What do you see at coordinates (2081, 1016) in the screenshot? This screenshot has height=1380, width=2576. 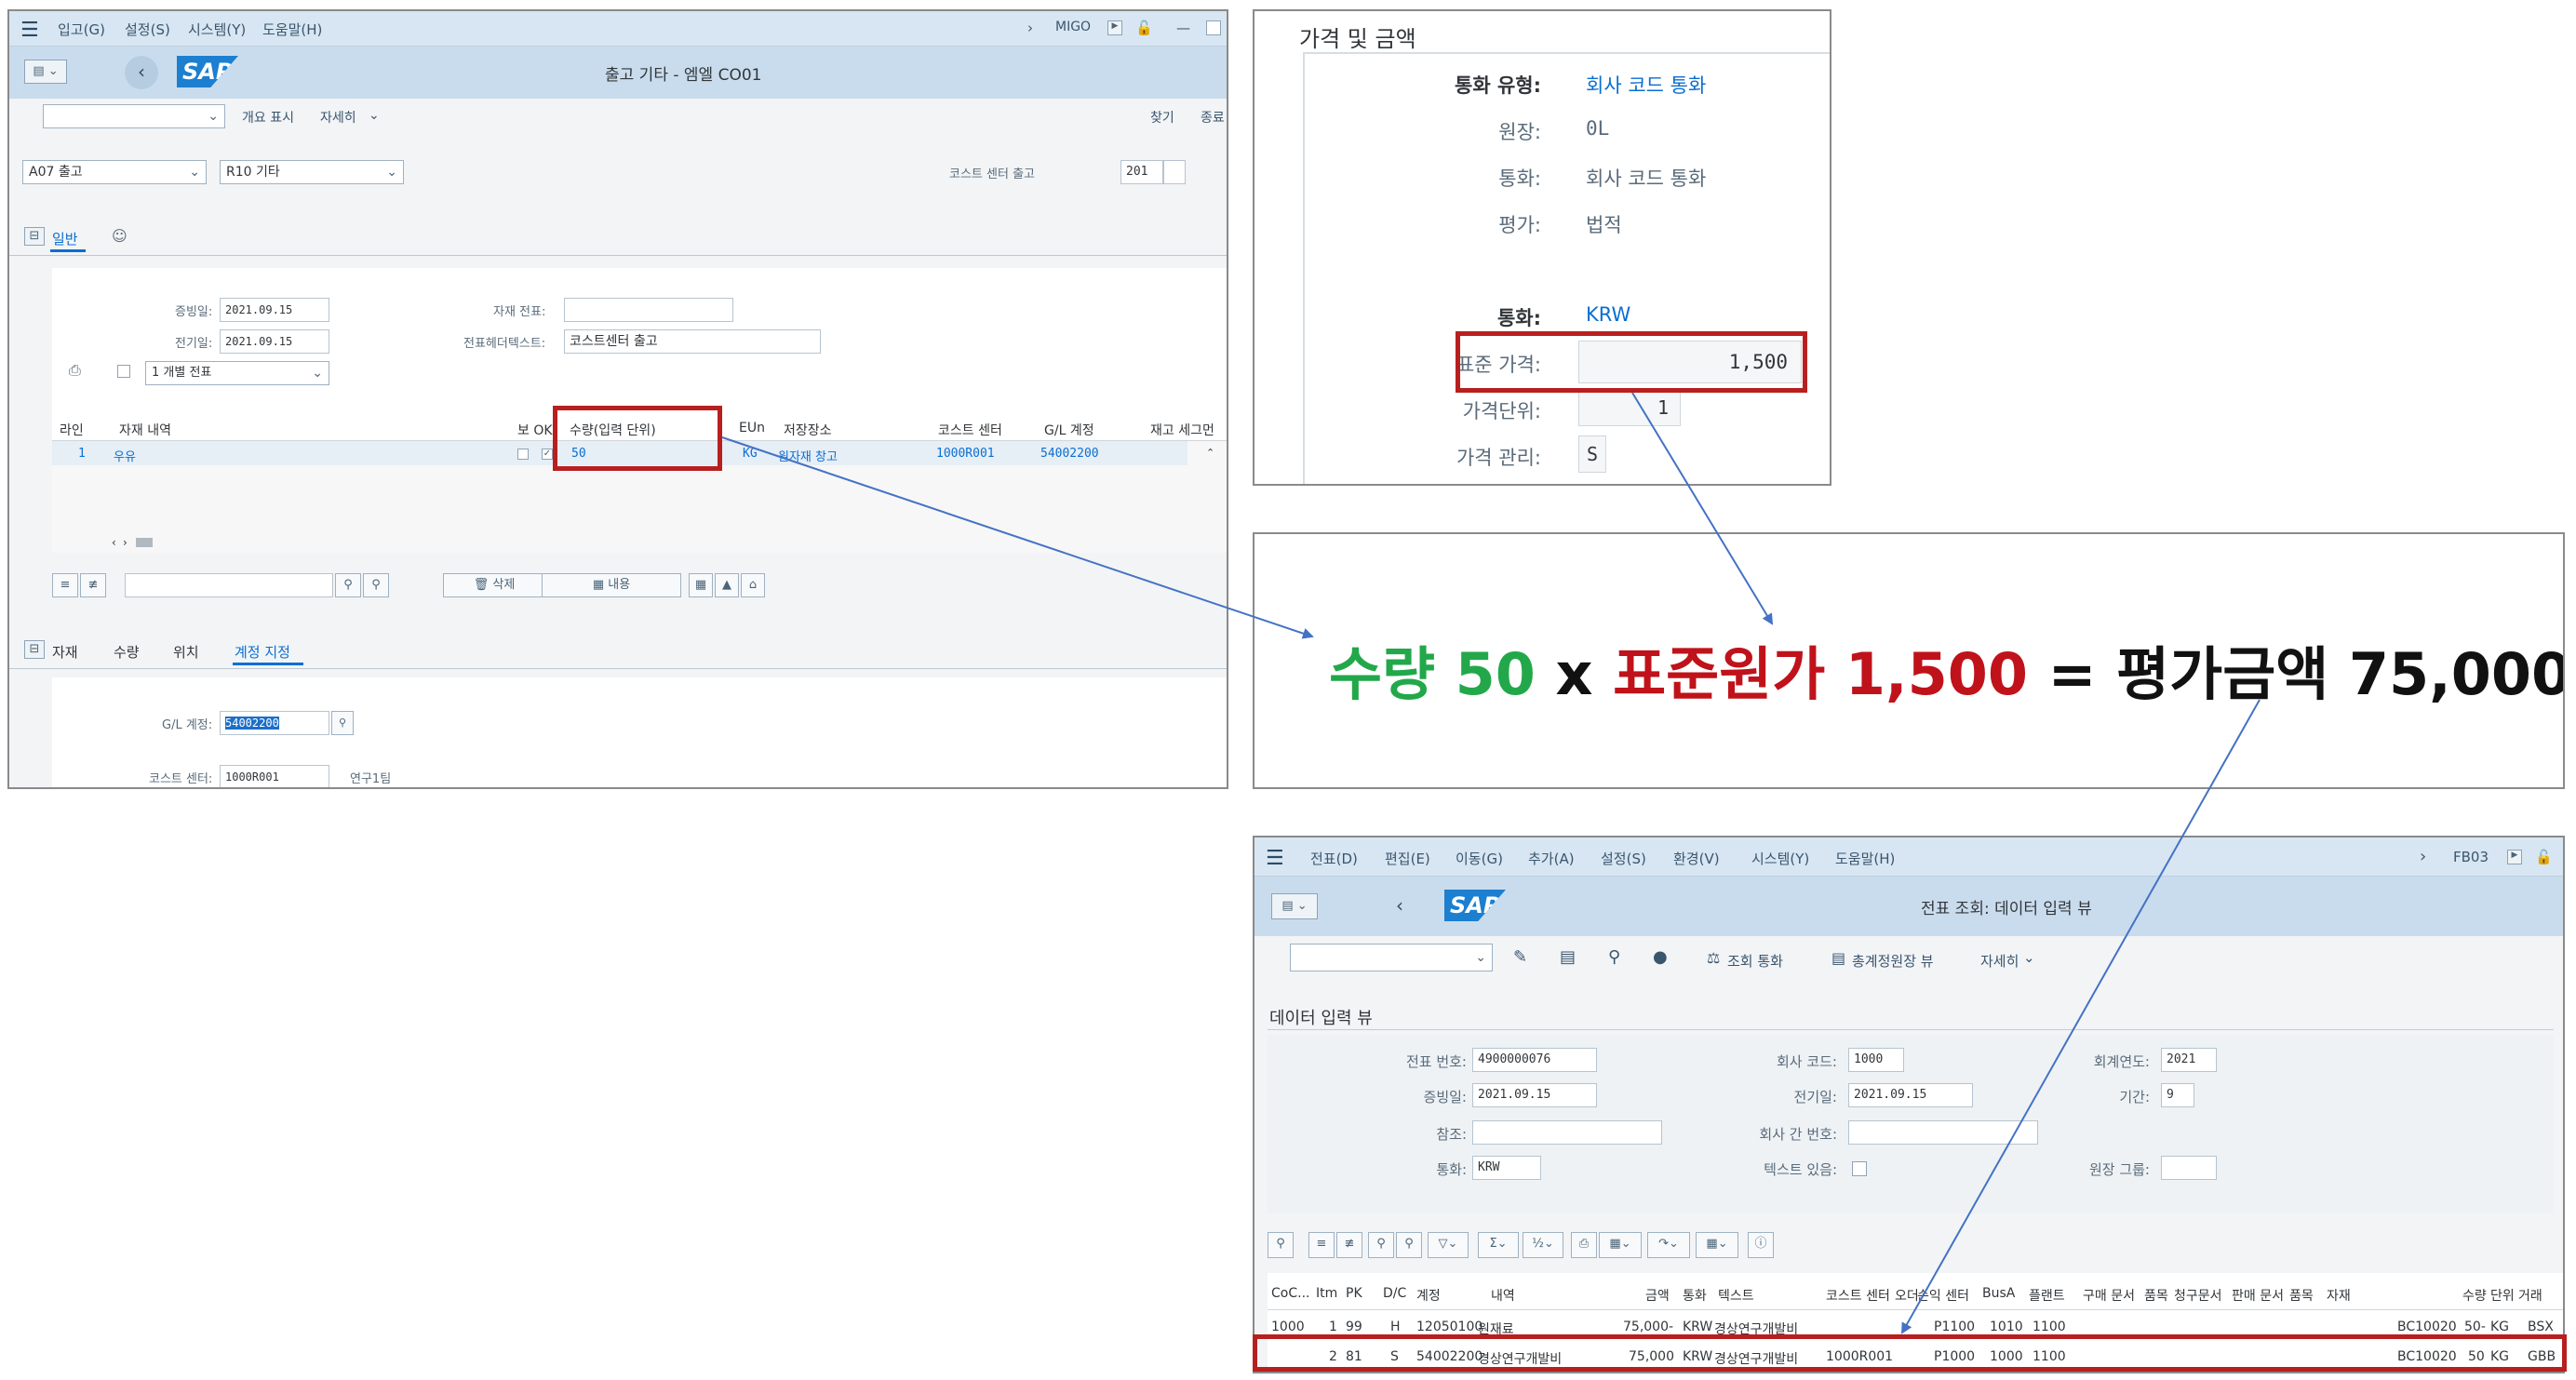 I see `arrow-formula-to-line` at bounding box center [2081, 1016].